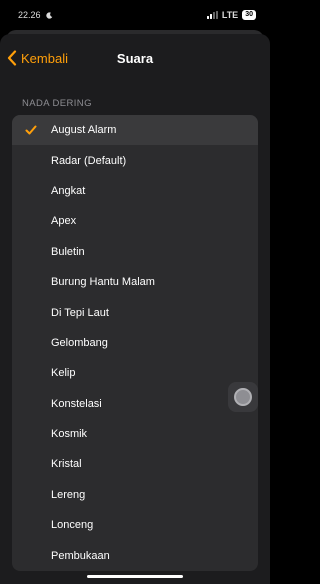 This screenshot has width=320, height=584. I want to click on moon-icon, so click(48, 15).